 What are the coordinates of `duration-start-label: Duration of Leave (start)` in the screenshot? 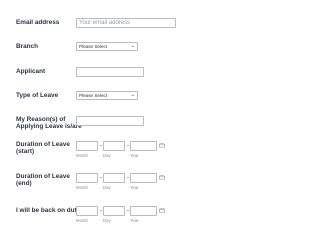 It's located at (43, 148).